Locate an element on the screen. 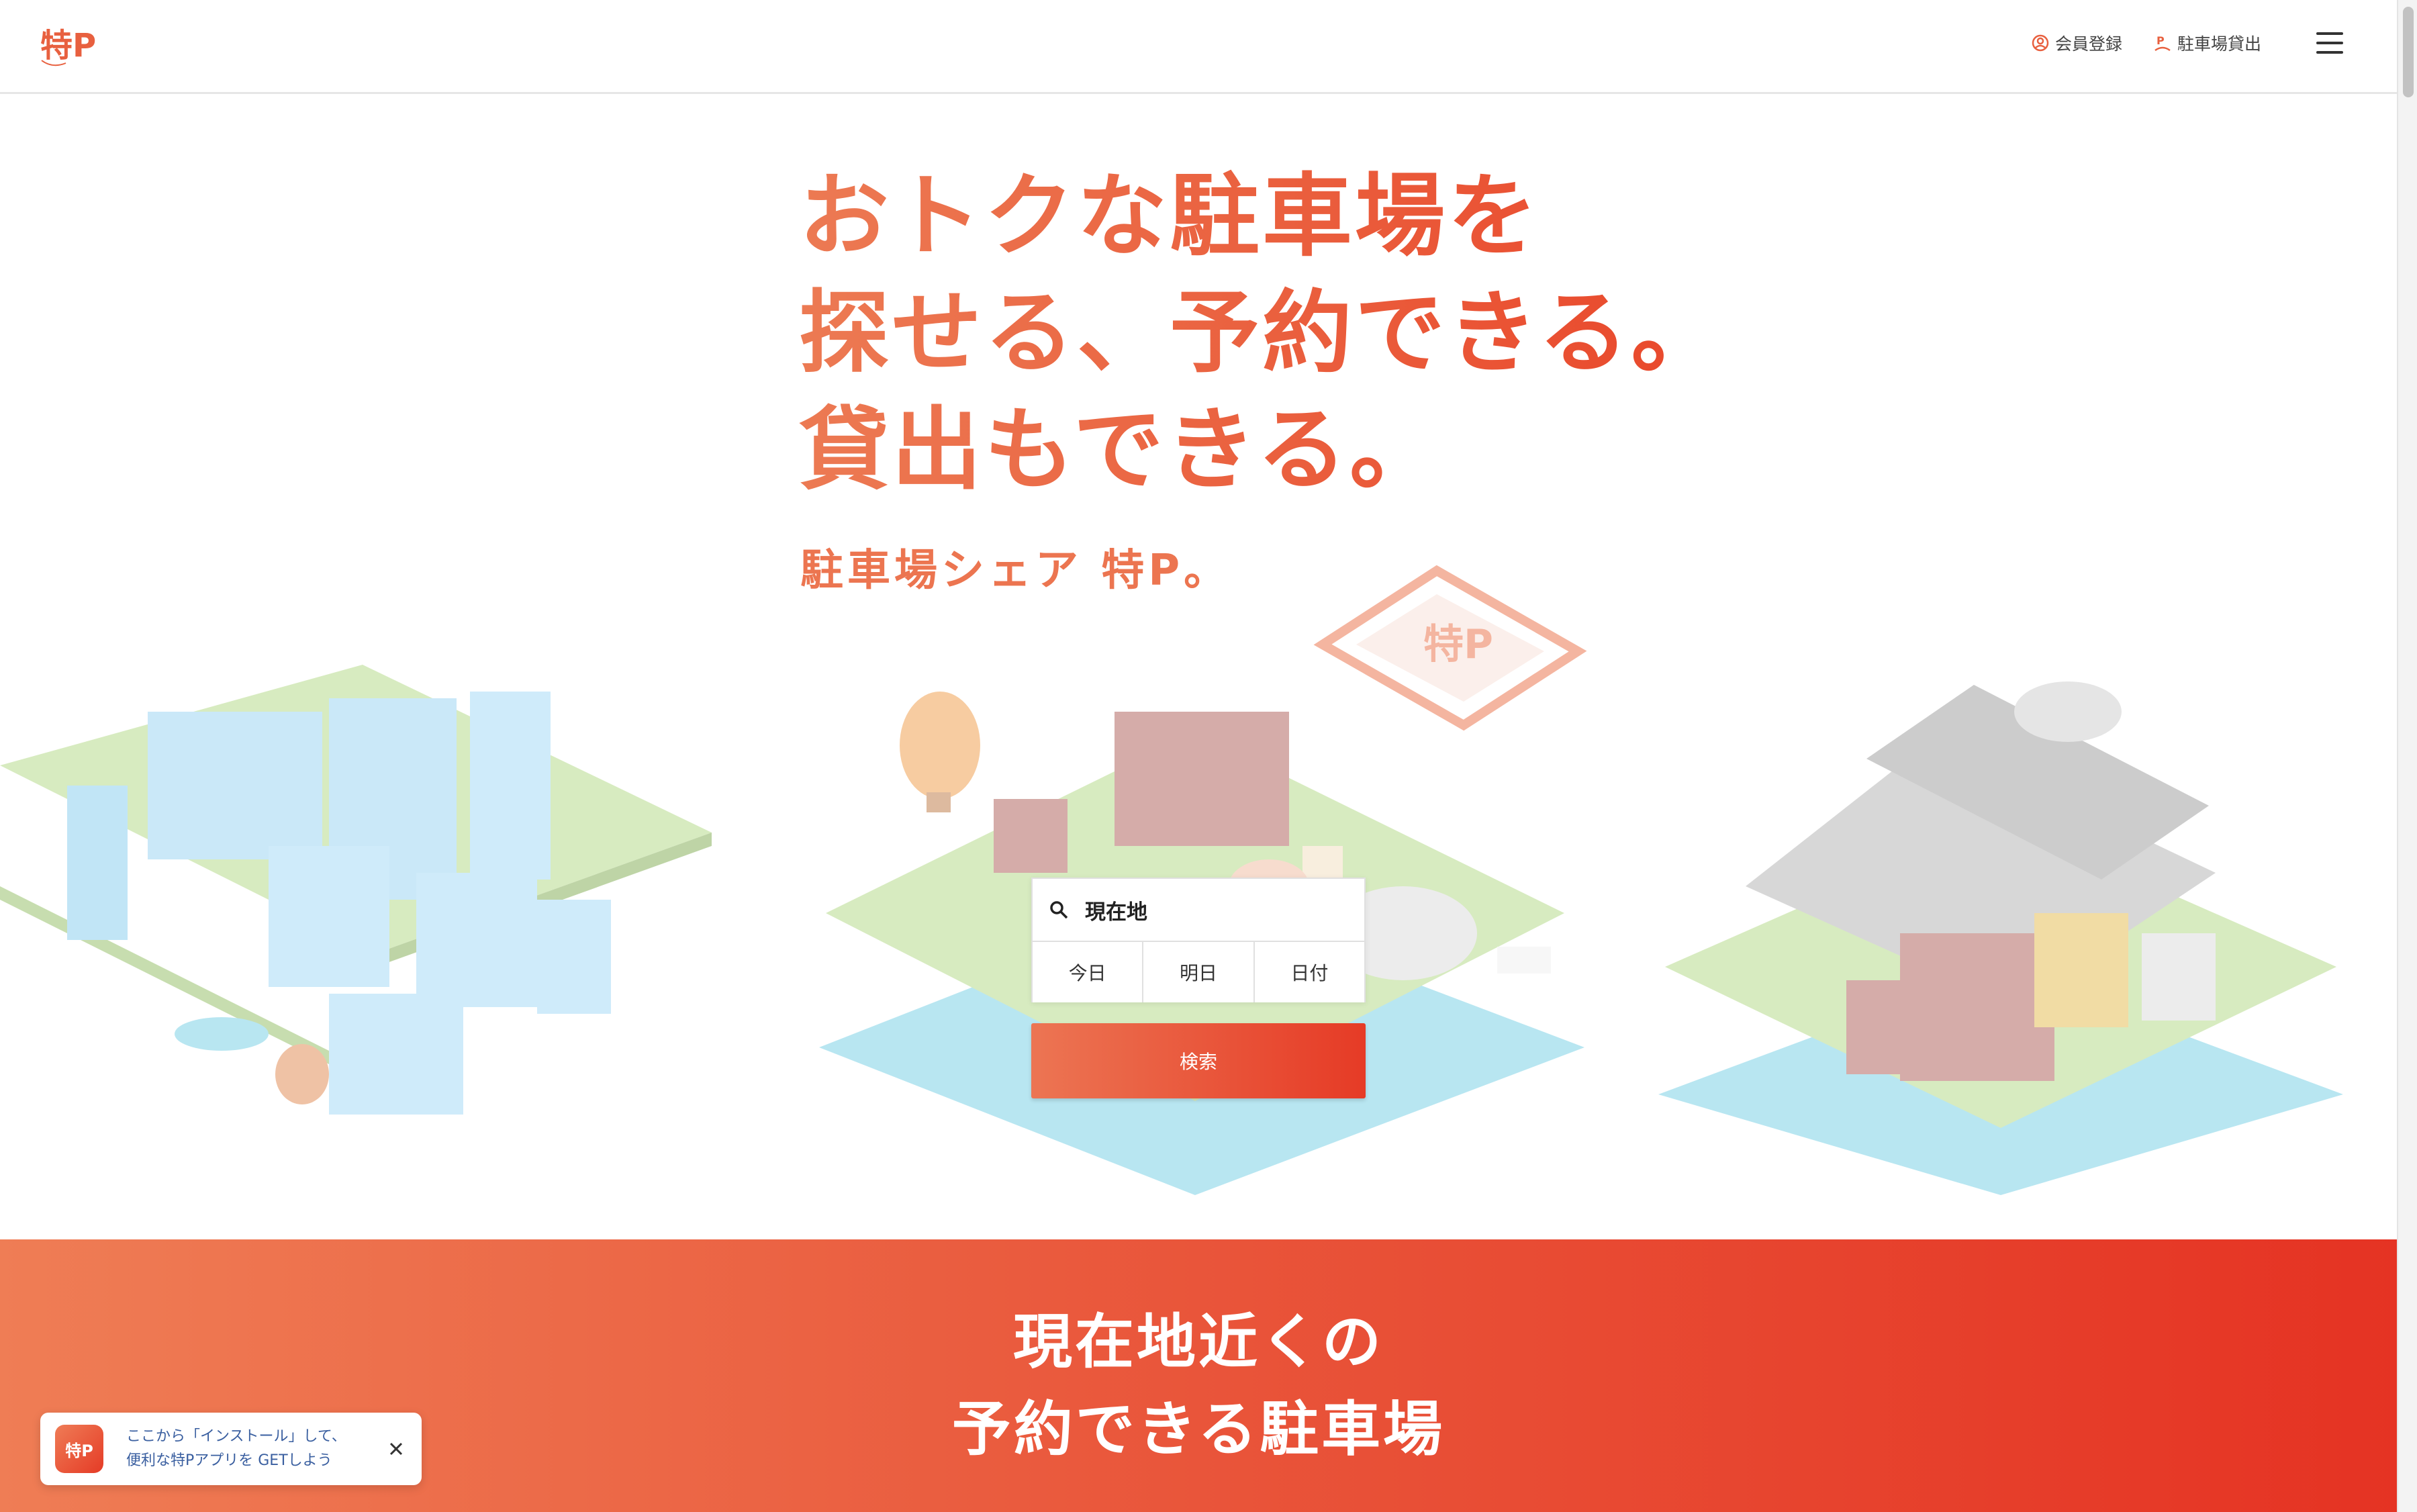 The width and height of the screenshot is (2417, 1512). site-header: 特P 会員登録 P 駐車場貸出 is located at coordinates (1199, 47).